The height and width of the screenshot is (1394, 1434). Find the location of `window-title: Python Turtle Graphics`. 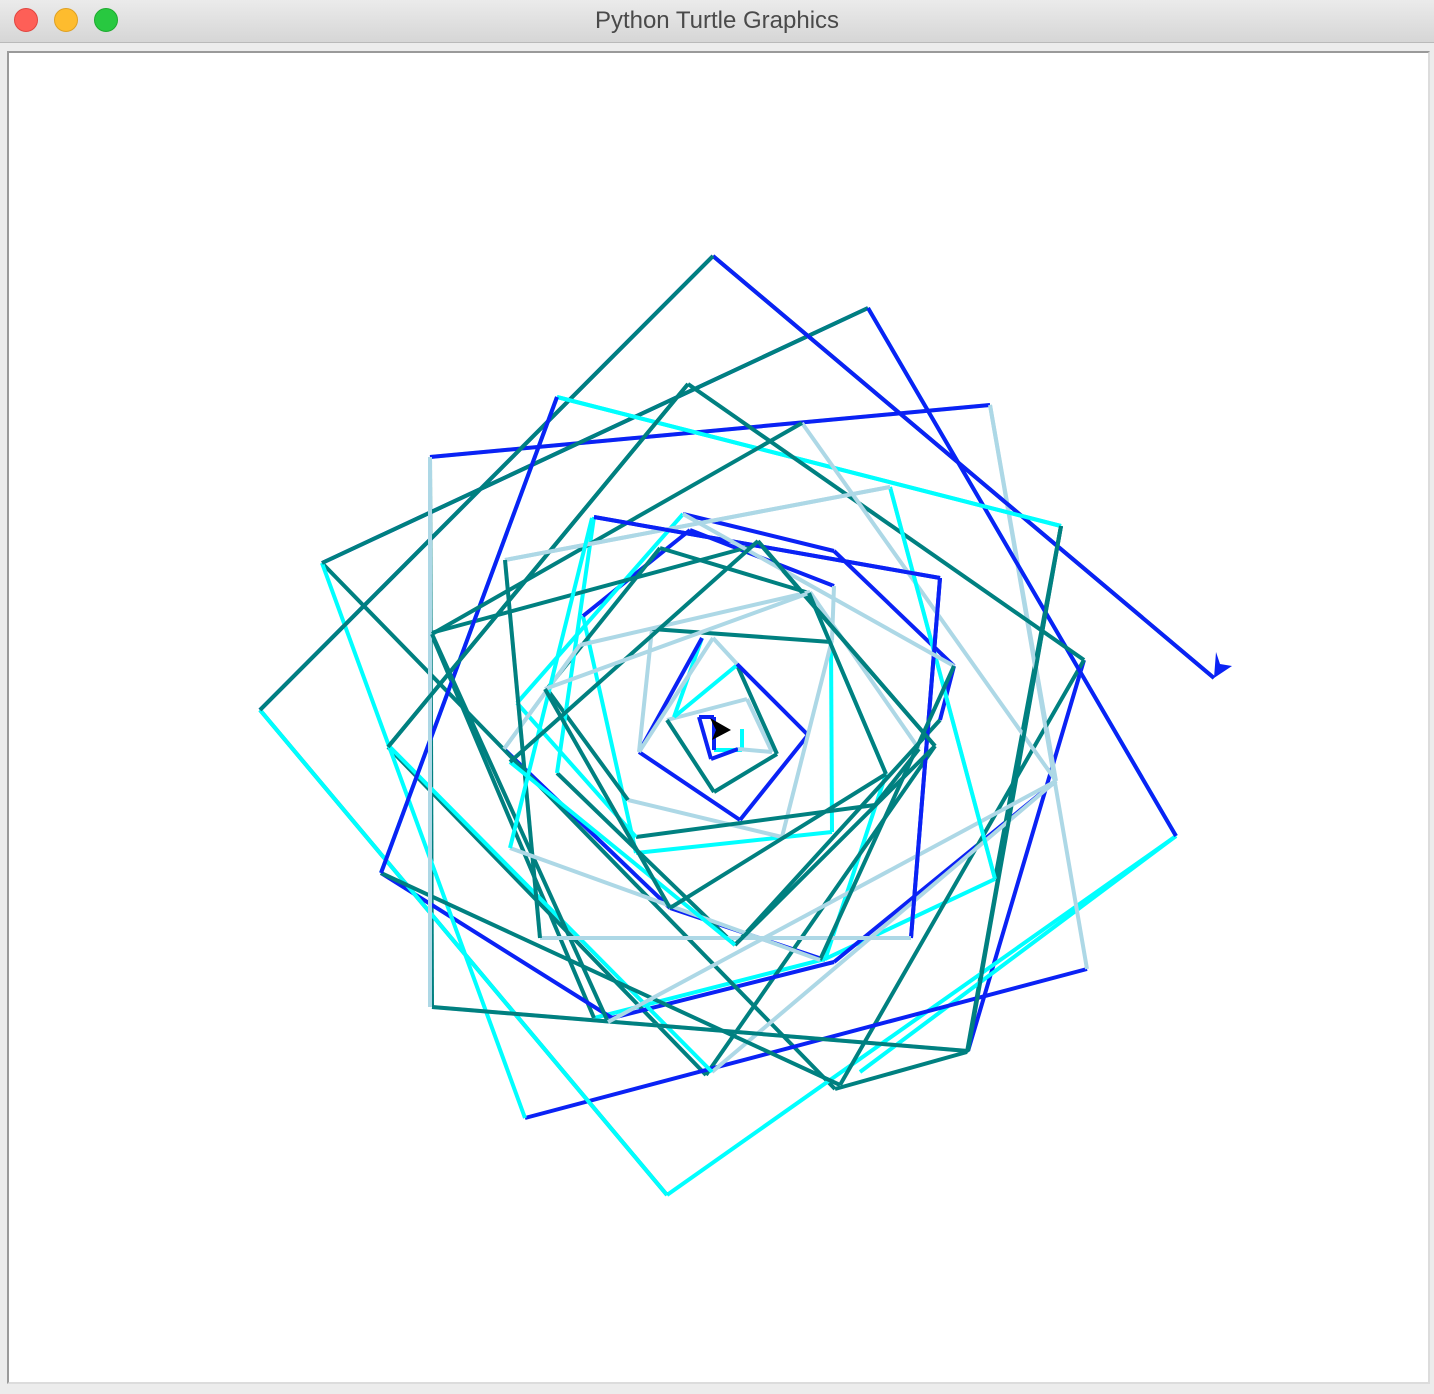

window-title: Python Turtle Graphics is located at coordinates (717, 20).